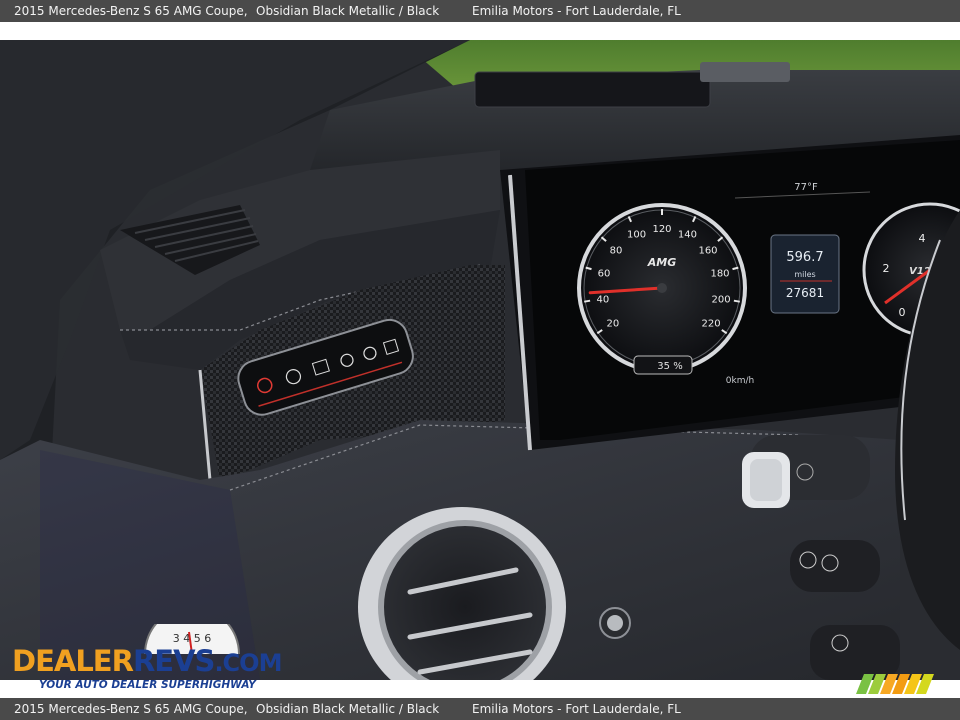 This screenshot has width=960, height=720. I want to click on top-spacer, so click(480, 31).